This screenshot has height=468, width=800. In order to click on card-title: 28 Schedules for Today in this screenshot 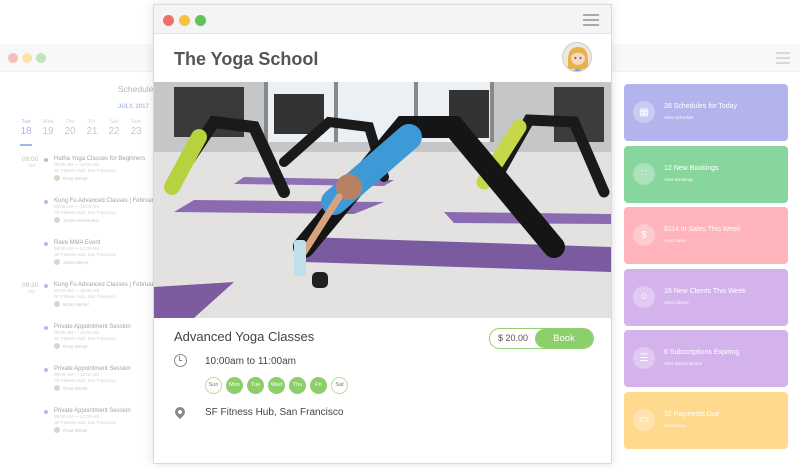, I will do `click(701, 106)`.